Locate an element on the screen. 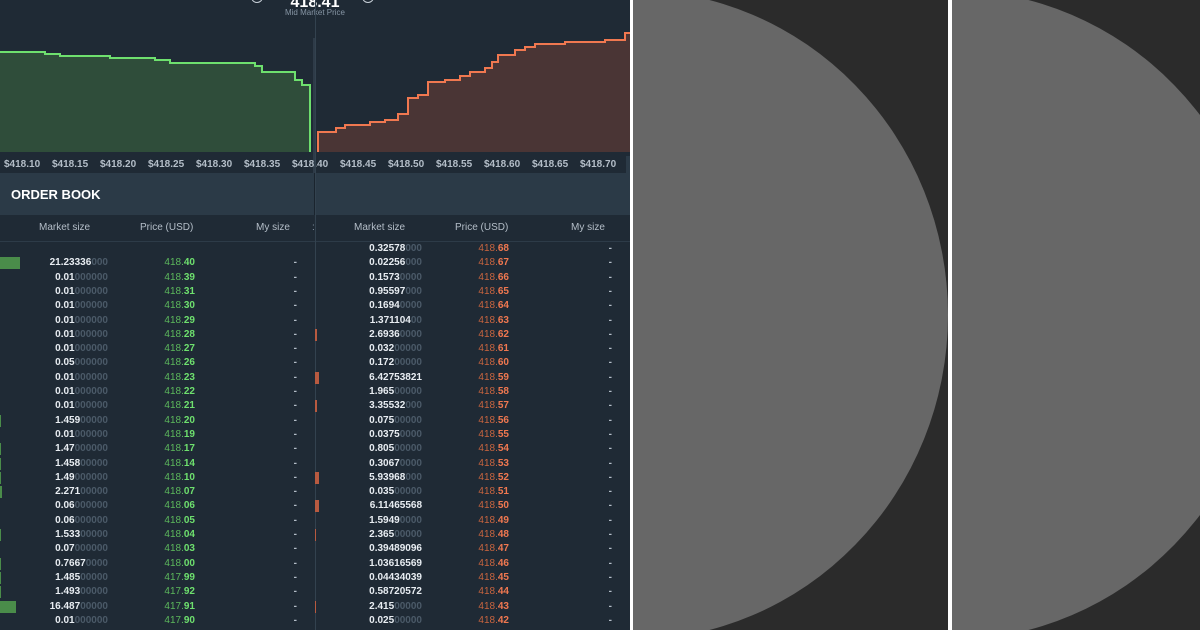 The width and height of the screenshot is (1200, 630). price-cents: 68 is located at coordinates (503, 248).